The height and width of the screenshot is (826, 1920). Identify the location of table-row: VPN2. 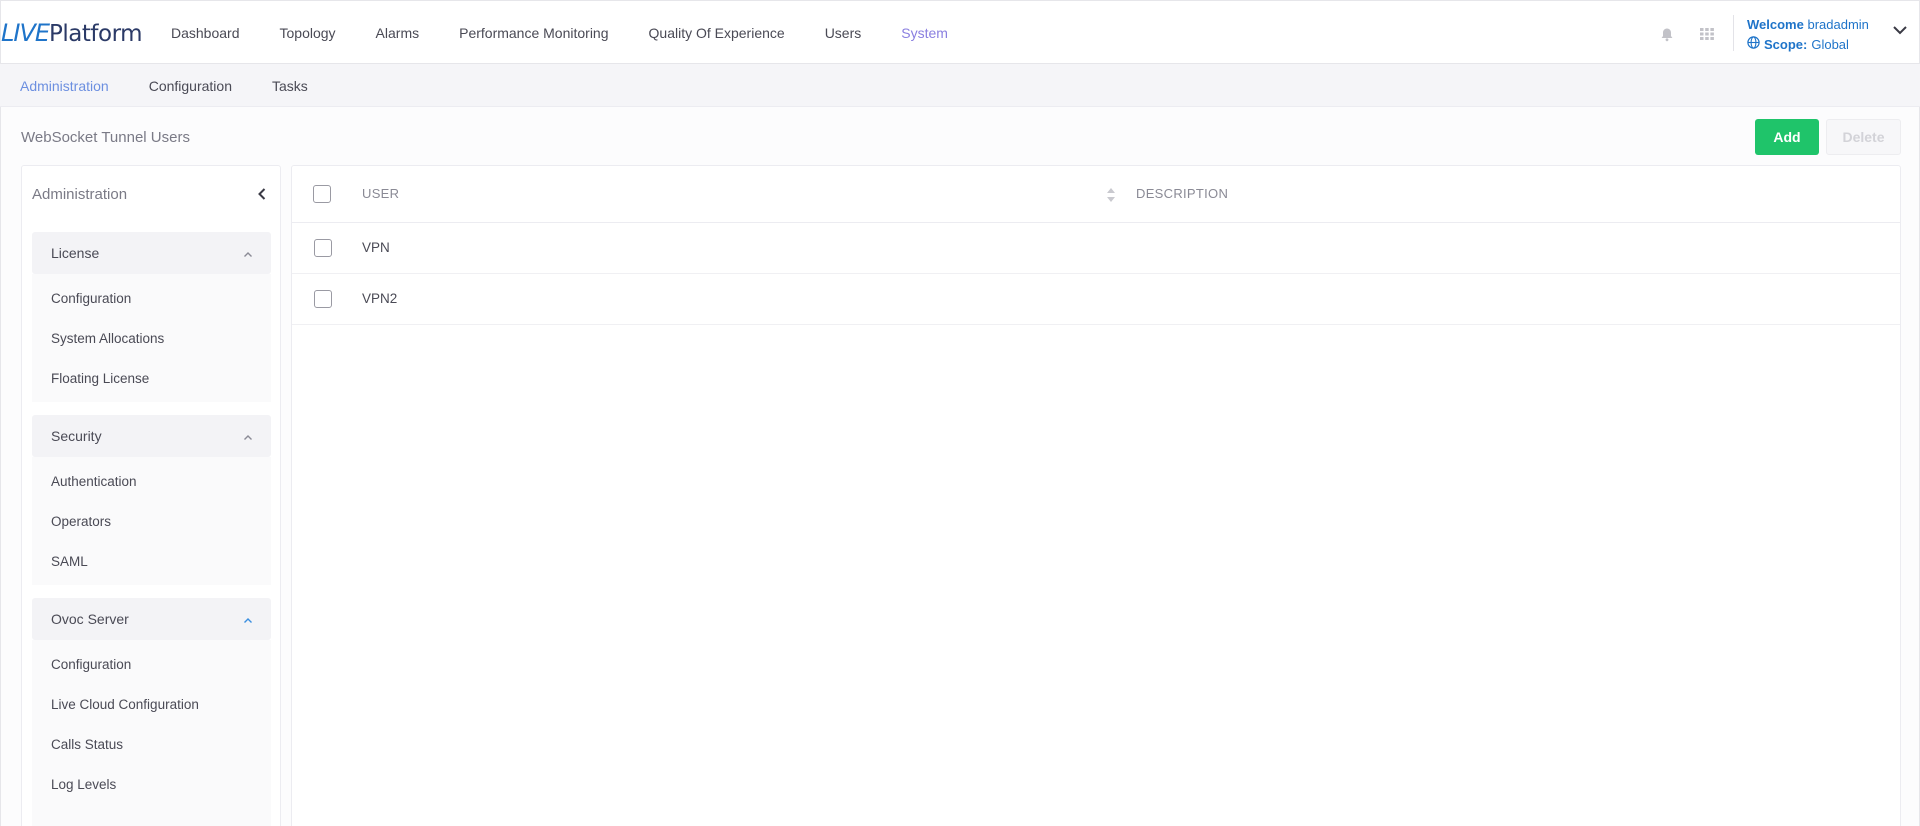
(1096, 299).